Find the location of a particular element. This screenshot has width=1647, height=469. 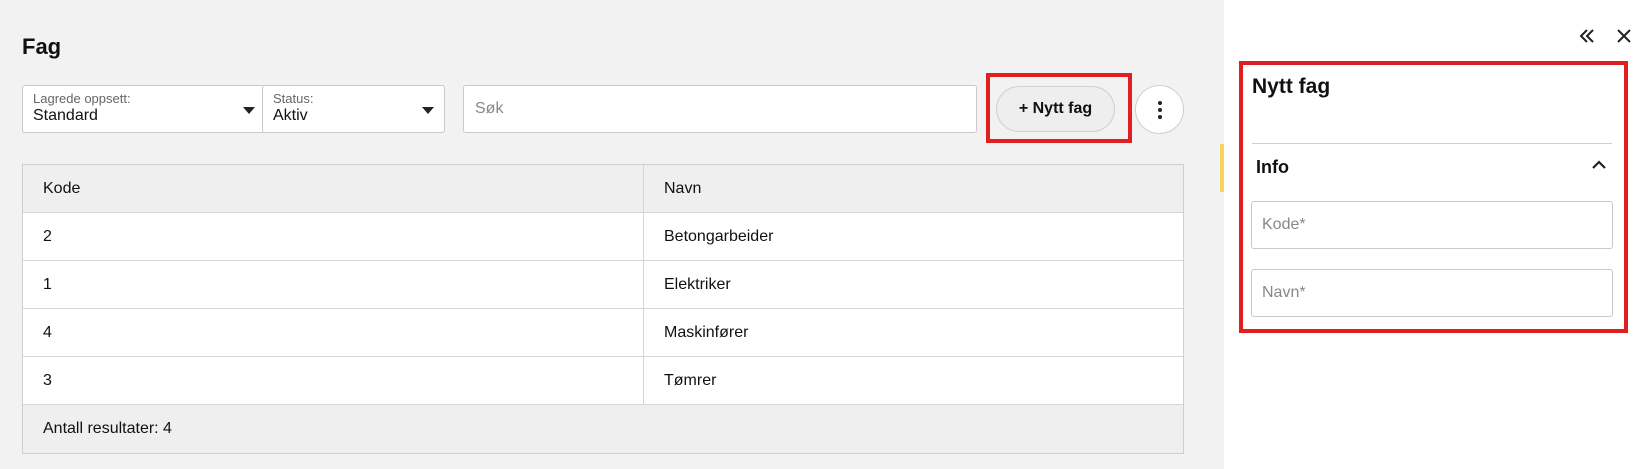

cell-kode: 1 is located at coordinates (333, 284).